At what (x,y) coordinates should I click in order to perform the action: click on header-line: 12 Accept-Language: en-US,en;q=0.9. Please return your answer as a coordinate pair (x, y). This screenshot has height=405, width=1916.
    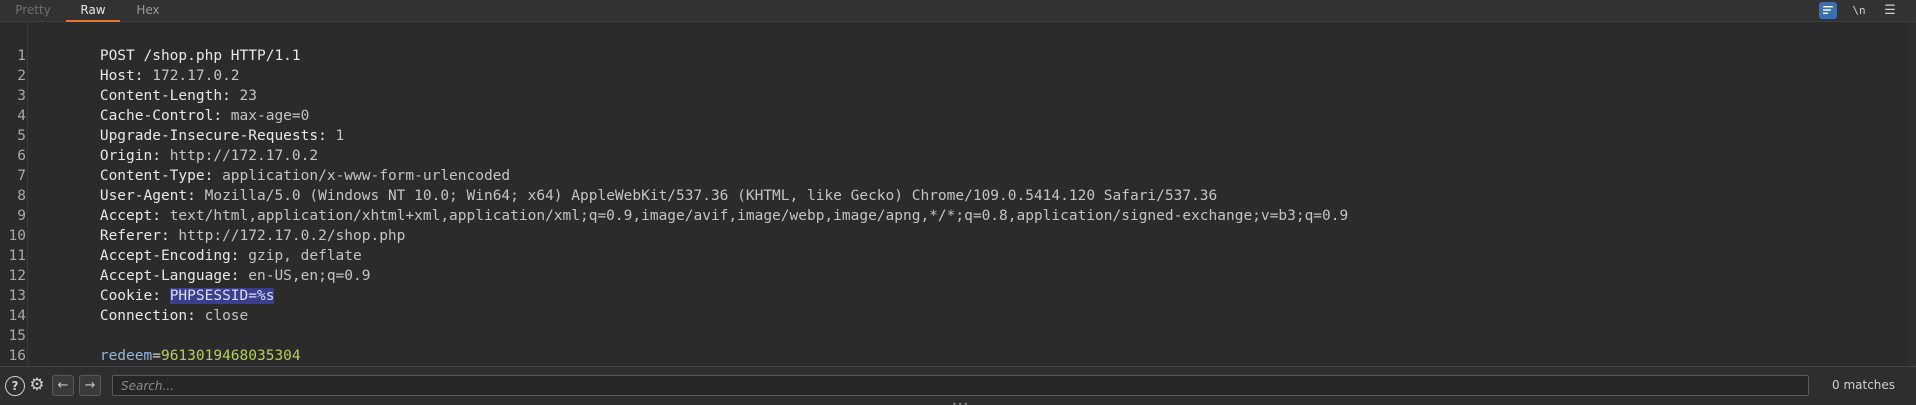
    Looking at the image, I should click on (190, 265).